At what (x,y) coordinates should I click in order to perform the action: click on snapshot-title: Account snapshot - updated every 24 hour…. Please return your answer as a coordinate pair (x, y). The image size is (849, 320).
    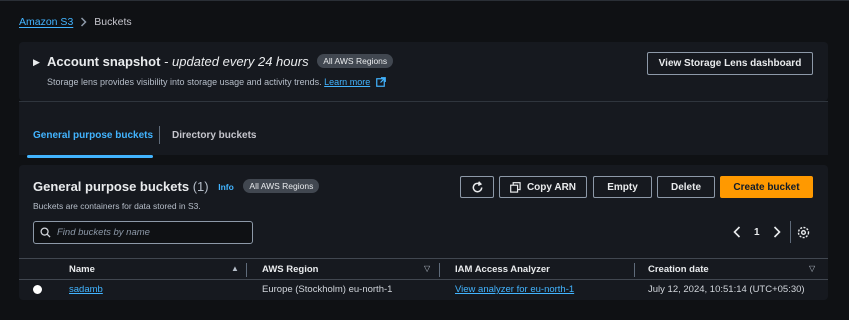
    Looking at the image, I should click on (220, 61).